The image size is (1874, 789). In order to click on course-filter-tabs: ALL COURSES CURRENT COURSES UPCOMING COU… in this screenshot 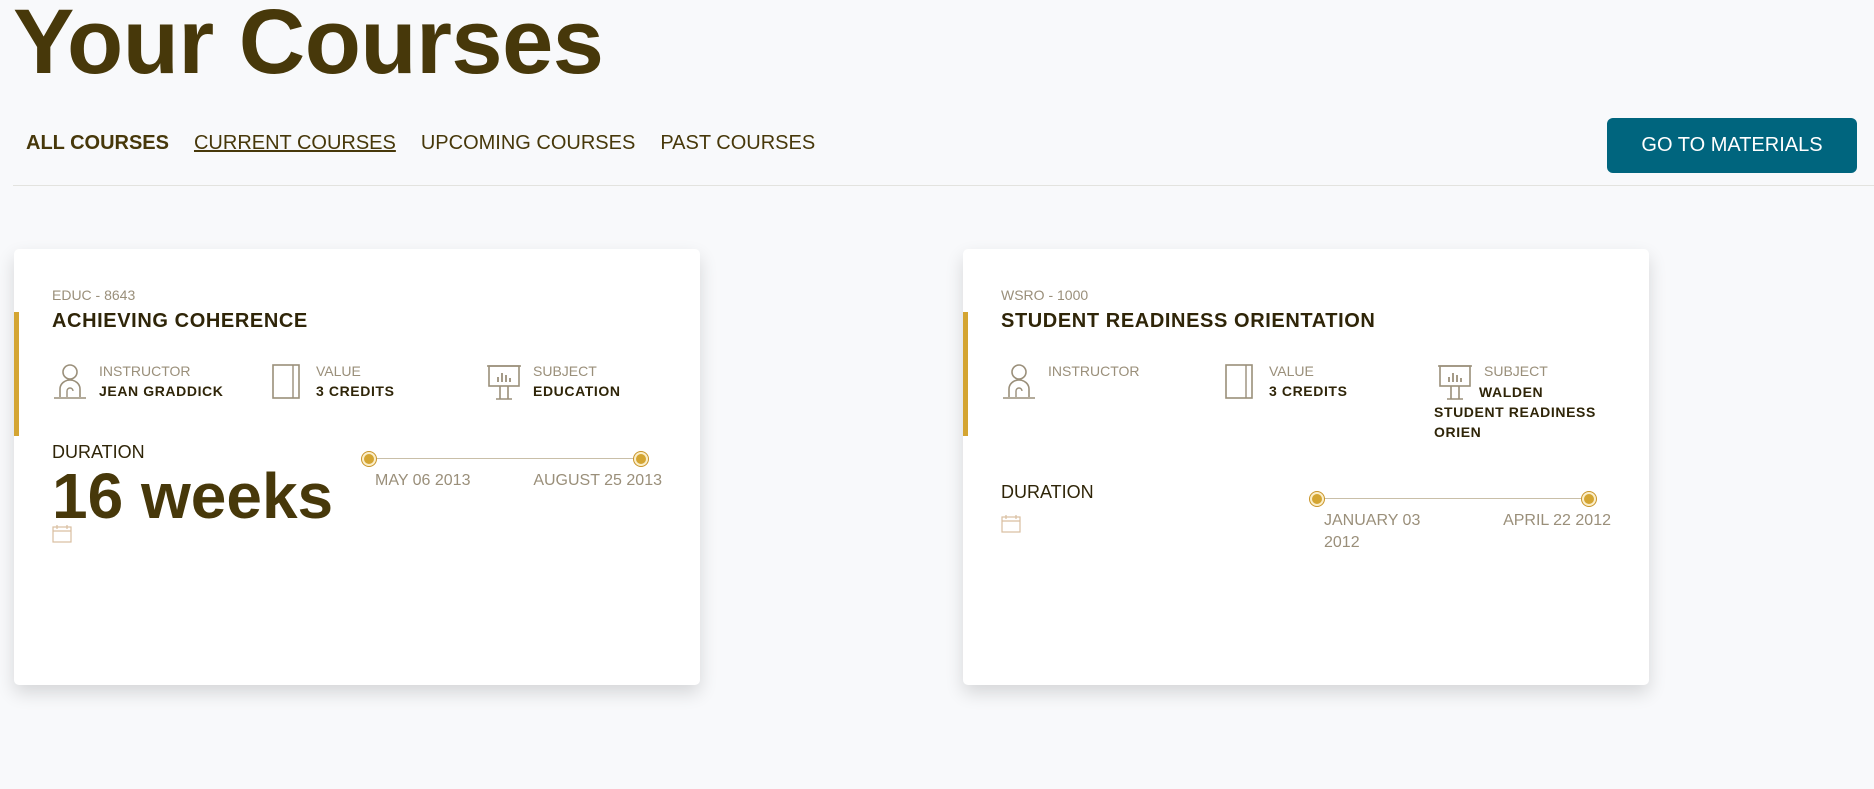, I will do `click(420, 143)`.